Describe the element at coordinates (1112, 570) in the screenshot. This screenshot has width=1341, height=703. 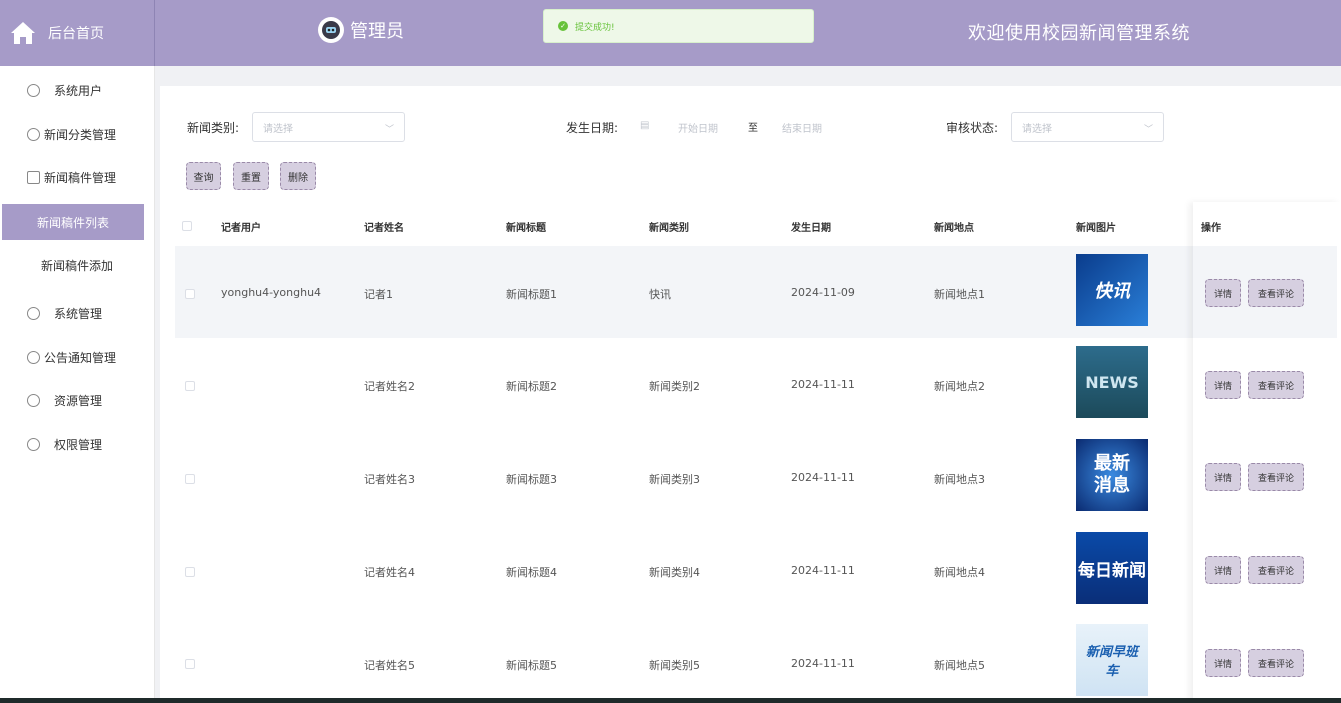
I see `thumbnail-text: 每日新闻` at that location.